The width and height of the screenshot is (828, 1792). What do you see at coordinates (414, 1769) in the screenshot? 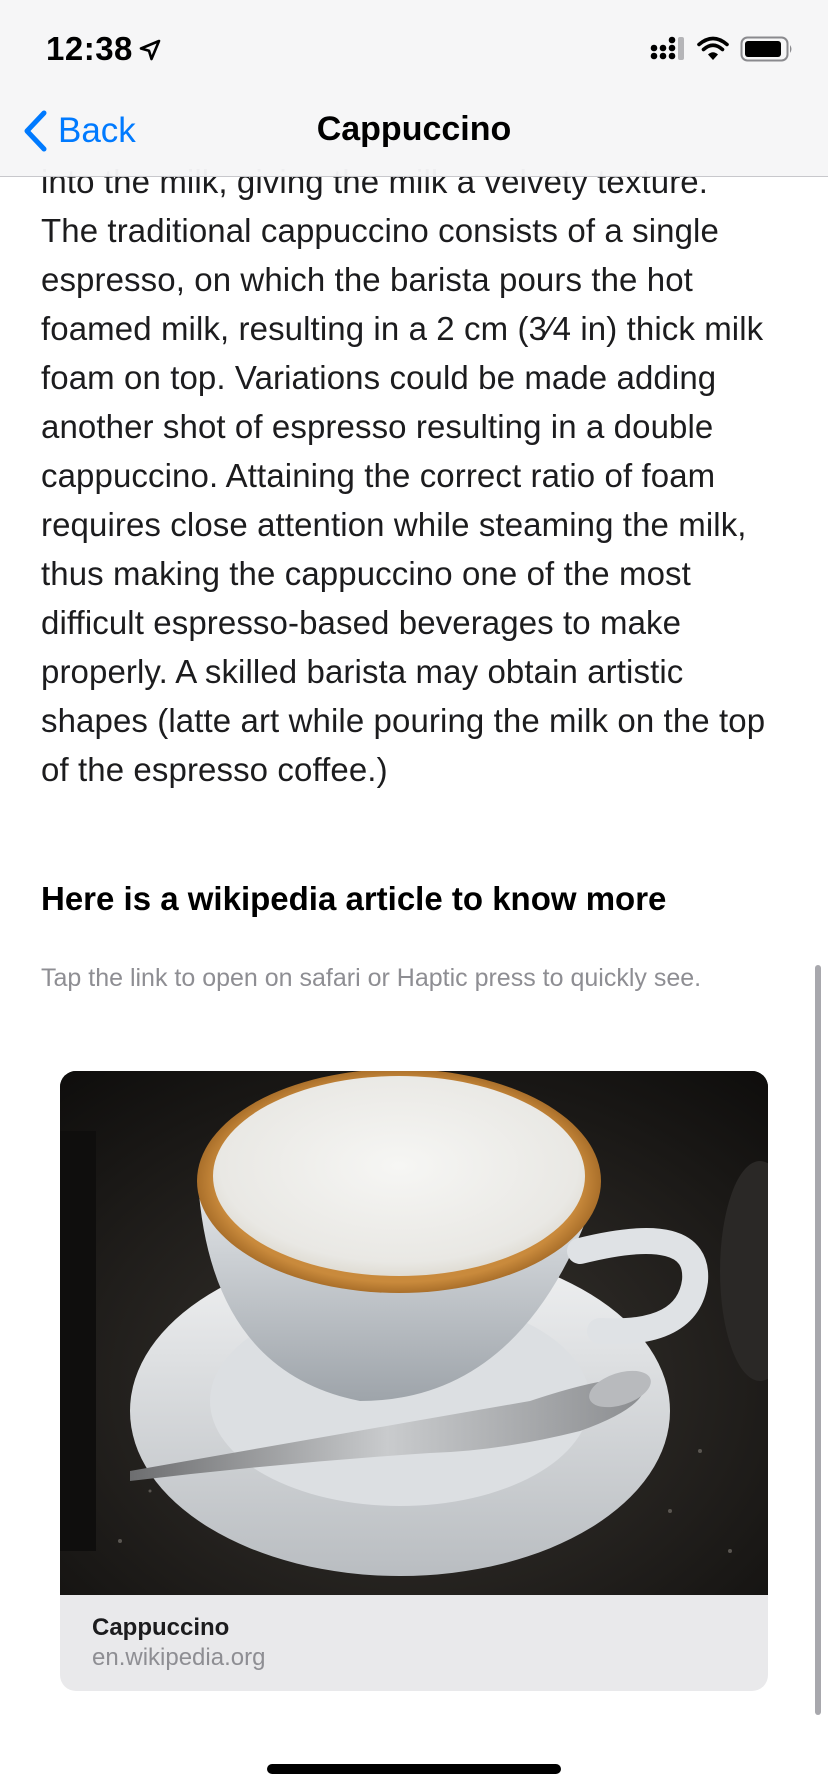
I see `home-indicator` at bounding box center [414, 1769].